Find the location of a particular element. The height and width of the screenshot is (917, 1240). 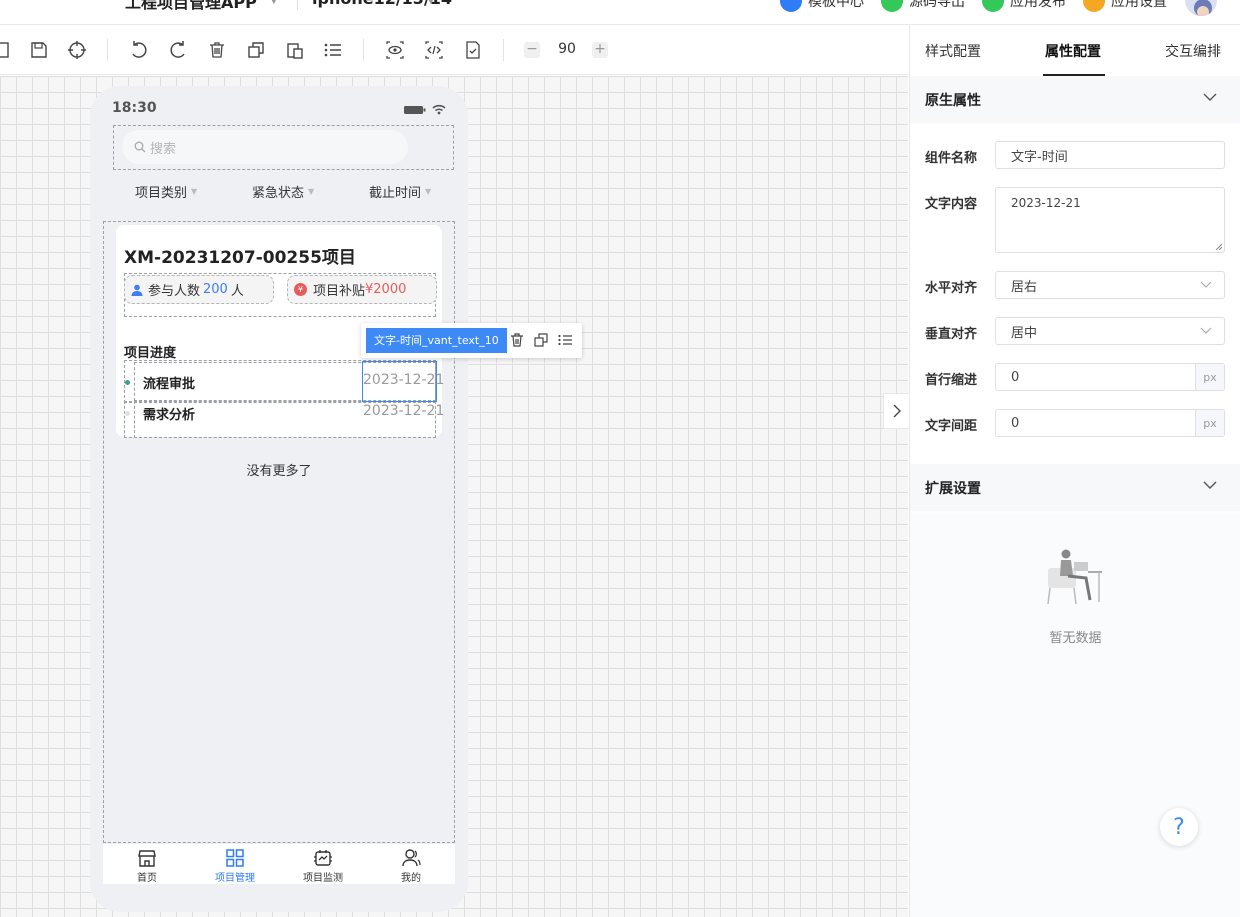

avatar is located at coordinates (1201, 9).